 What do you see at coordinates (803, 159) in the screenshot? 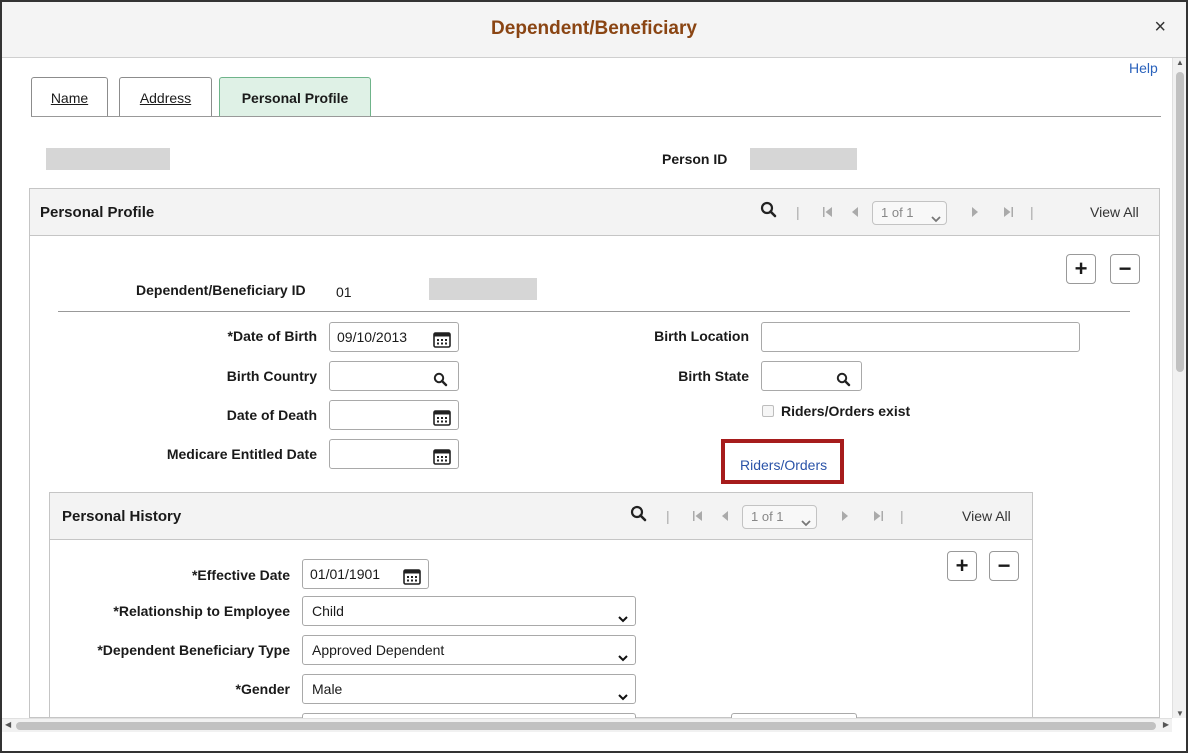
I see `redacted-person-id` at bounding box center [803, 159].